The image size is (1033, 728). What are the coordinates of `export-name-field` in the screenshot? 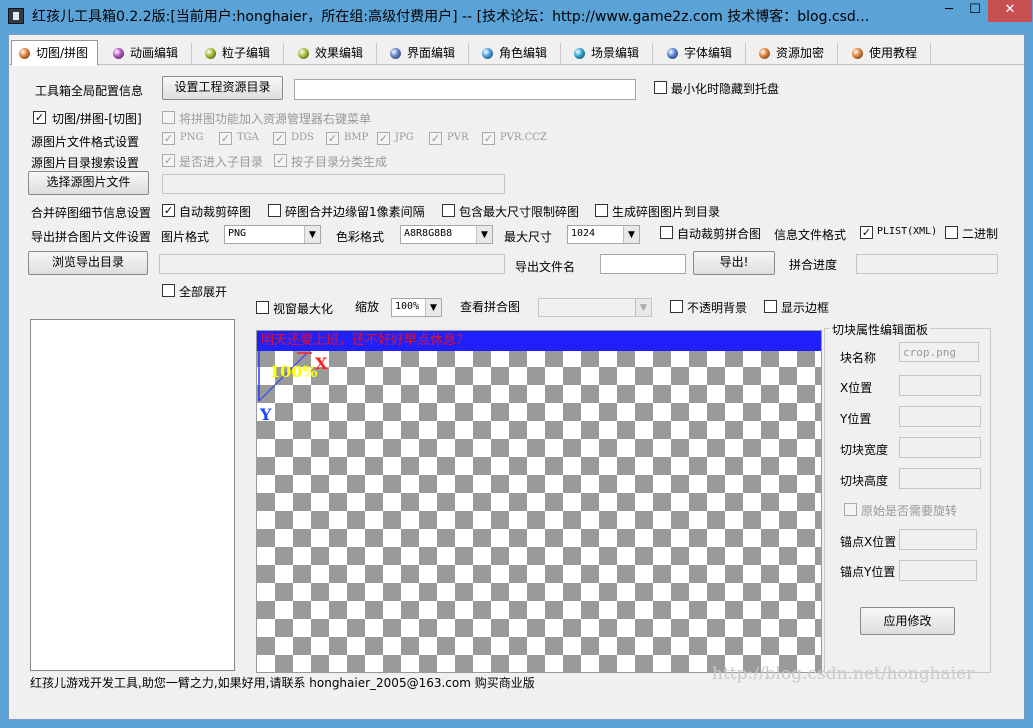 It's located at (643, 264).